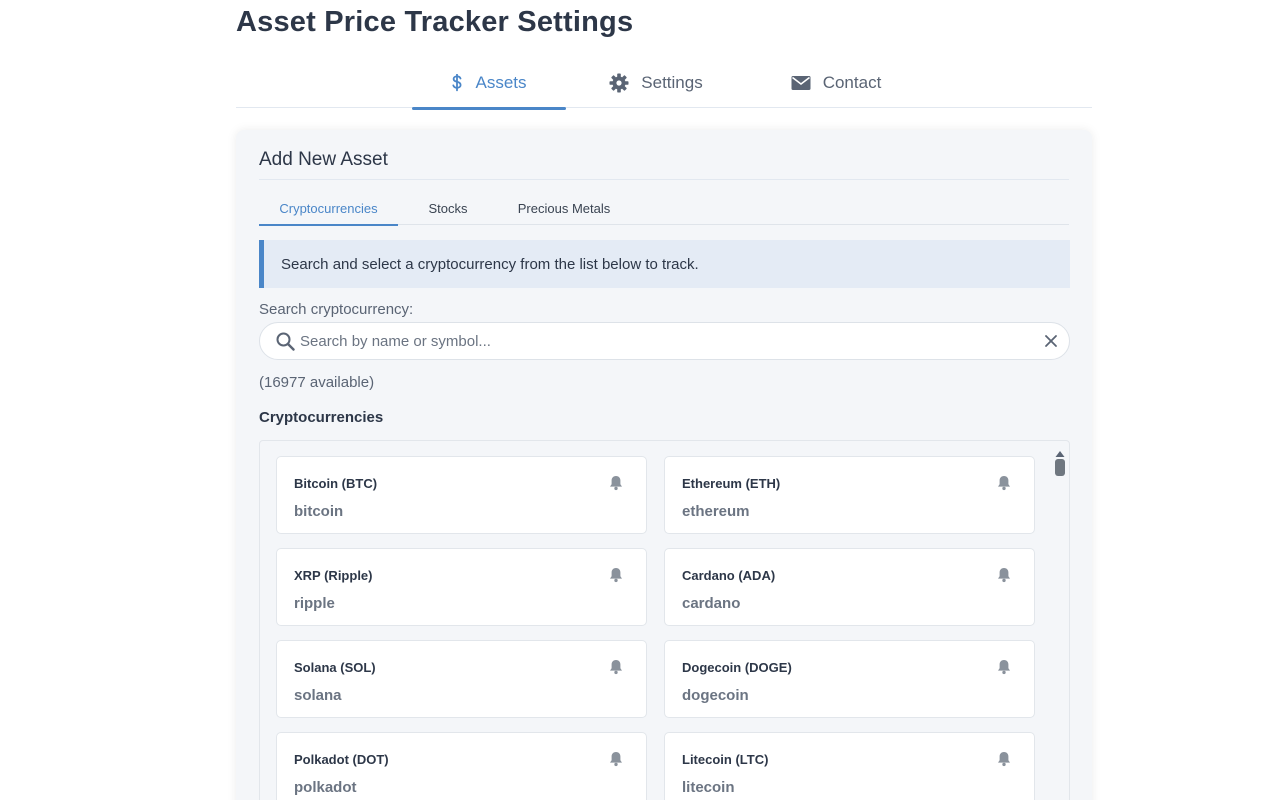  What do you see at coordinates (725, 759) in the screenshot?
I see `asset-name: Litecoin (LTC)` at bounding box center [725, 759].